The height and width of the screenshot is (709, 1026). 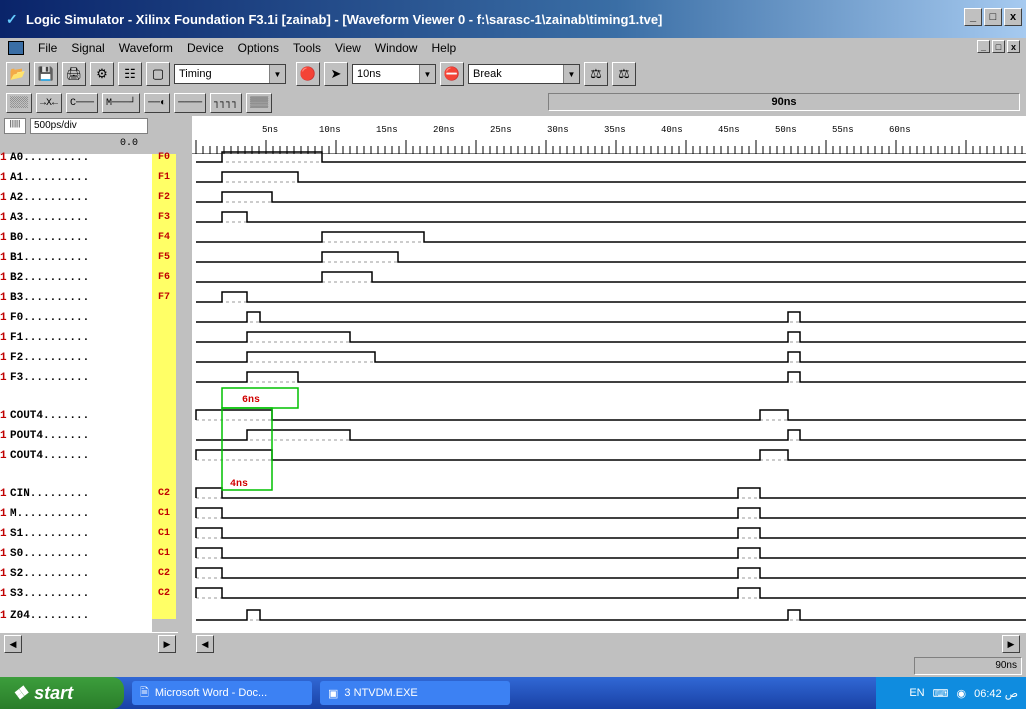 I want to click on task-ntvdm: ▣ 3 NTVDM.EXE, so click(x=415, y=693).